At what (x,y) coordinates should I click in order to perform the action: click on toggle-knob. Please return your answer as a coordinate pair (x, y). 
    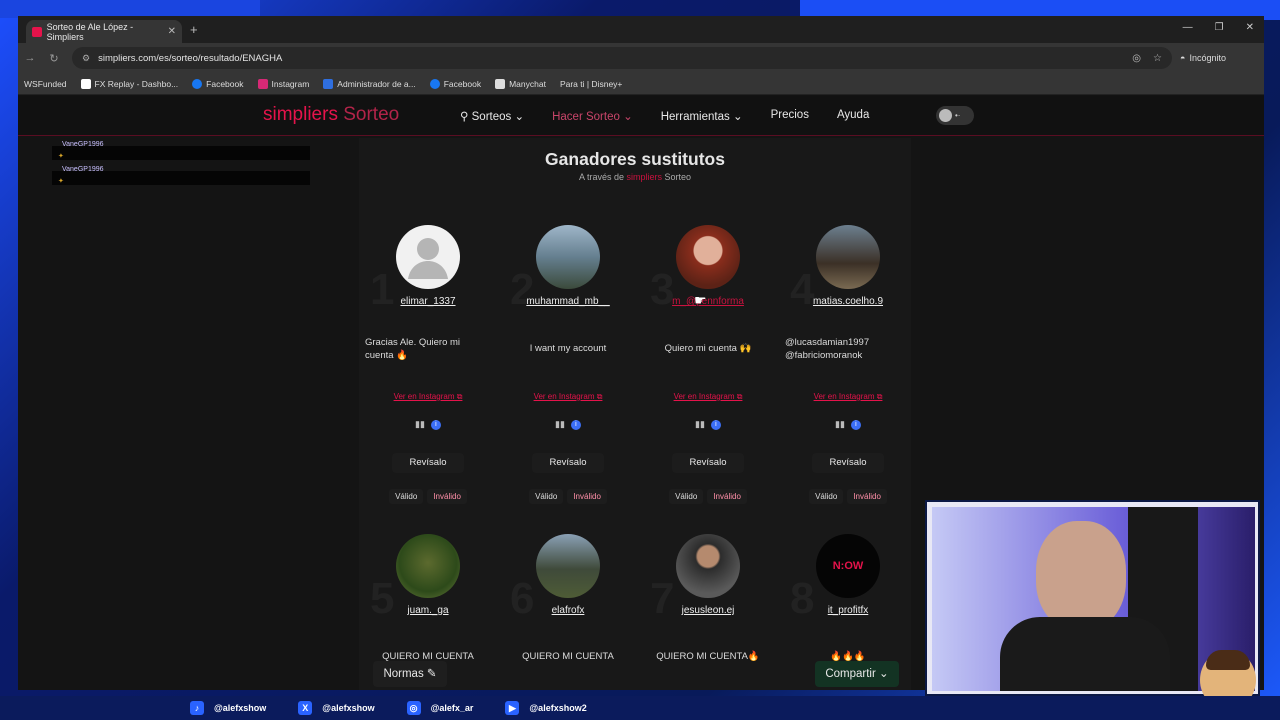
    Looking at the image, I should click on (945, 115).